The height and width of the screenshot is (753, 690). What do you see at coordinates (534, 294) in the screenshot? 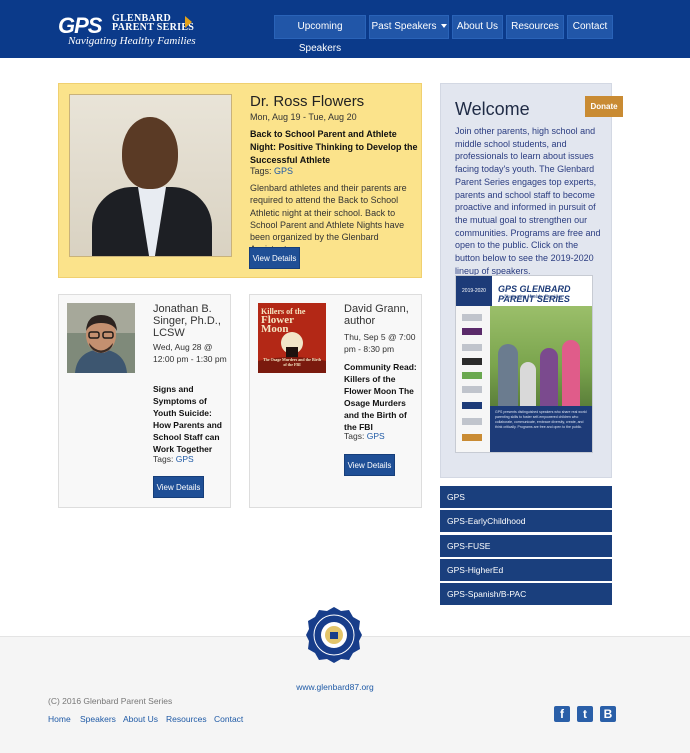
I see `poster-logo: GPS GLENBARD PARENT SERIES` at bounding box center [534, 294].